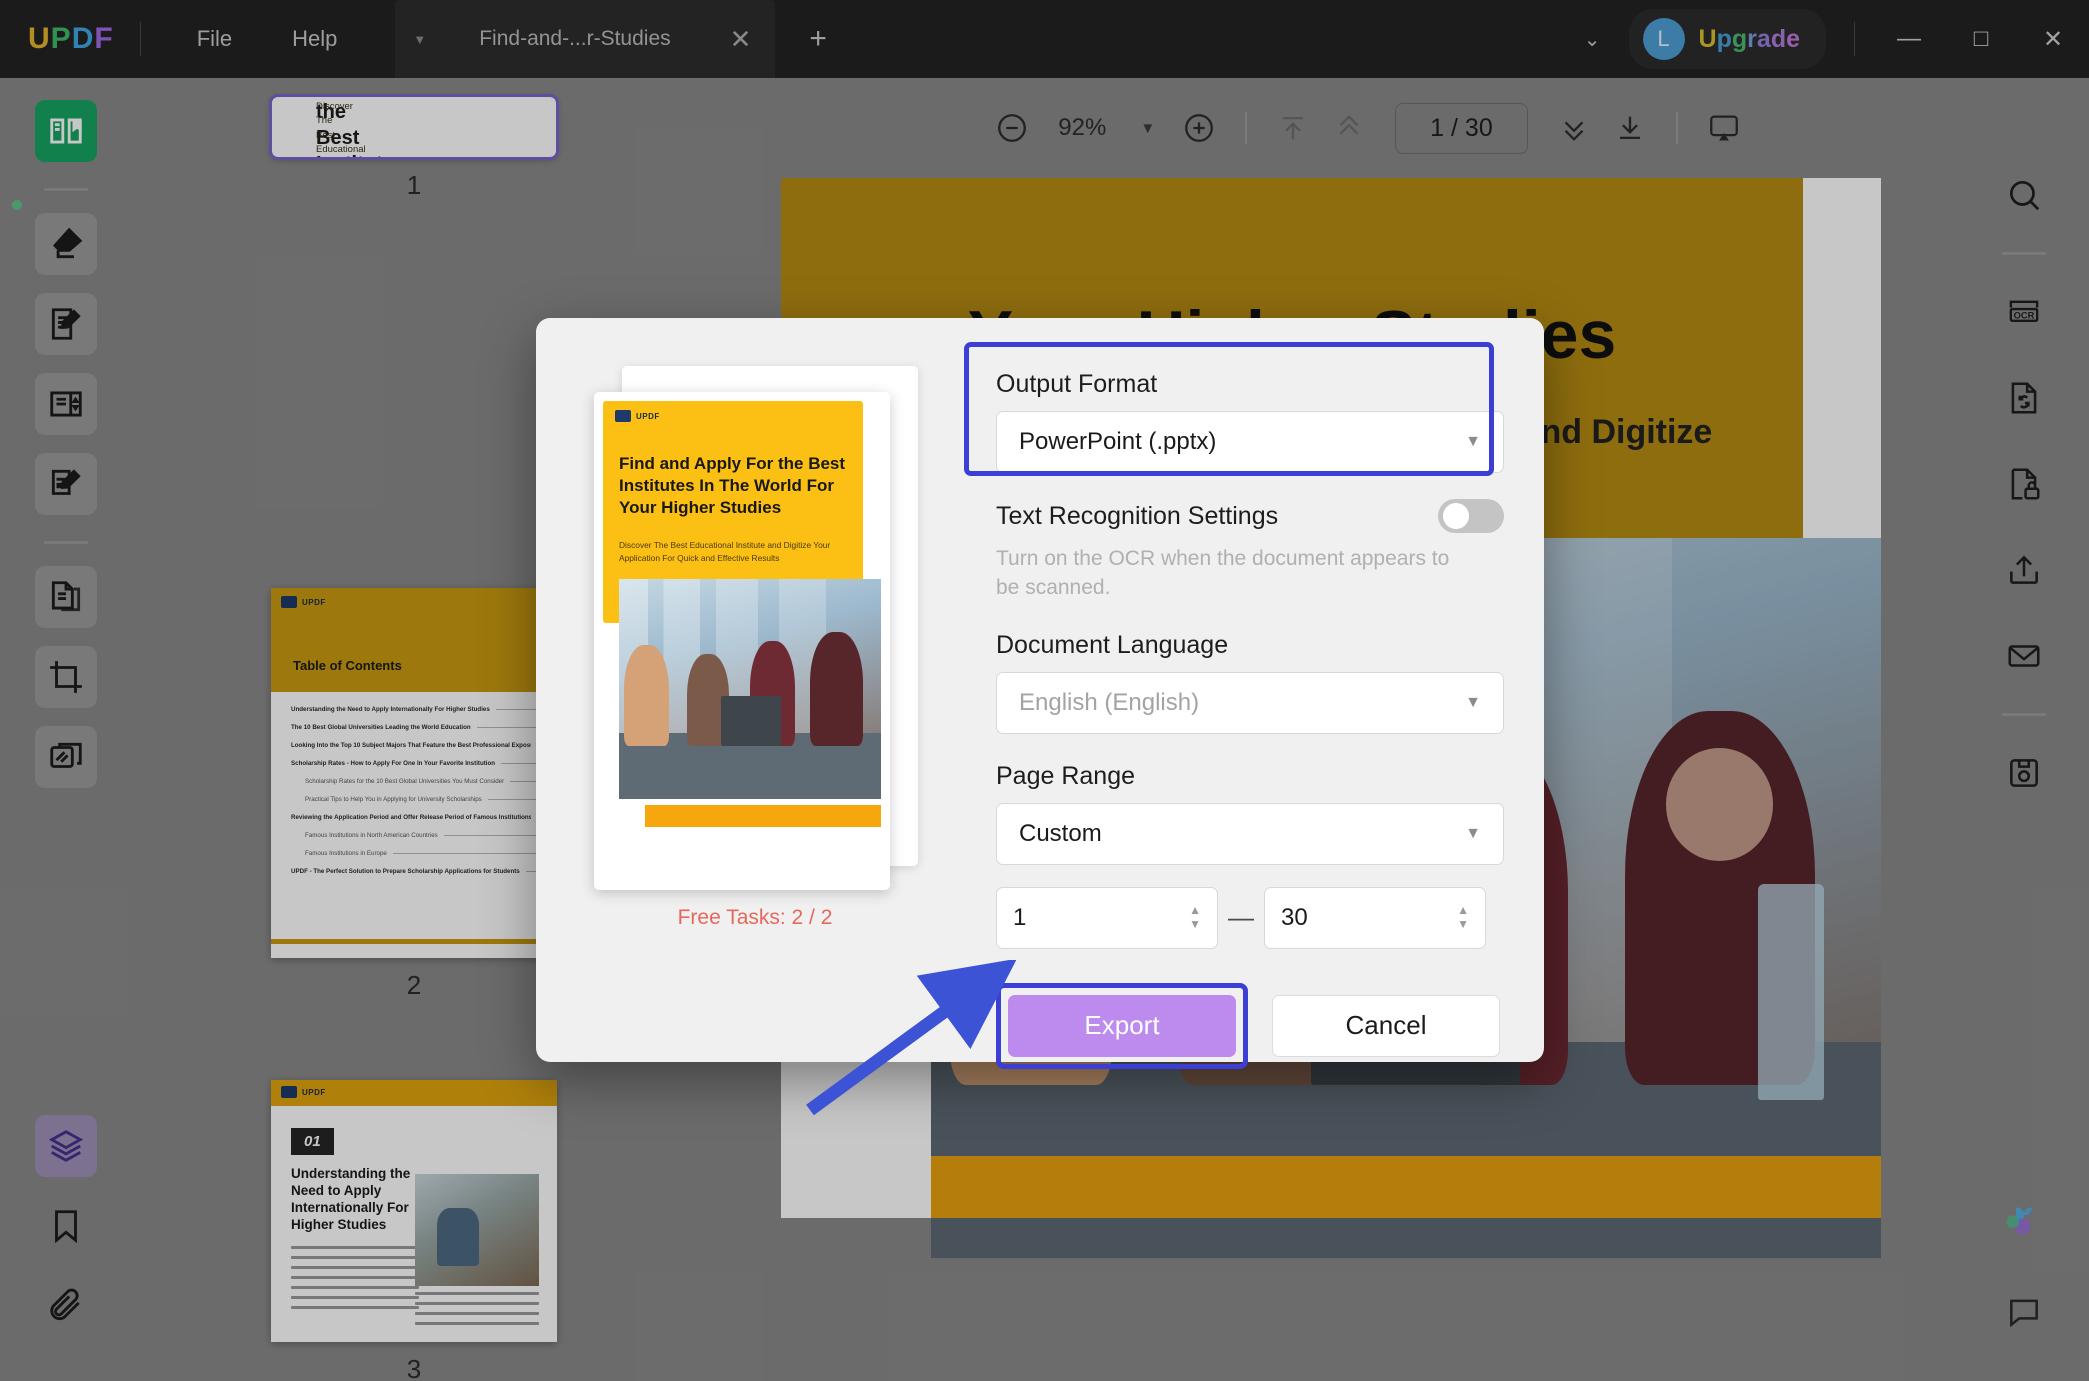 The width and height of the screenshot is (2089, 1381). What do you see at coordinates (1137, 515) in the screenshot?
I see `text-recognition-label: Text Recognition Settings` at bounding box center [1137, 515].